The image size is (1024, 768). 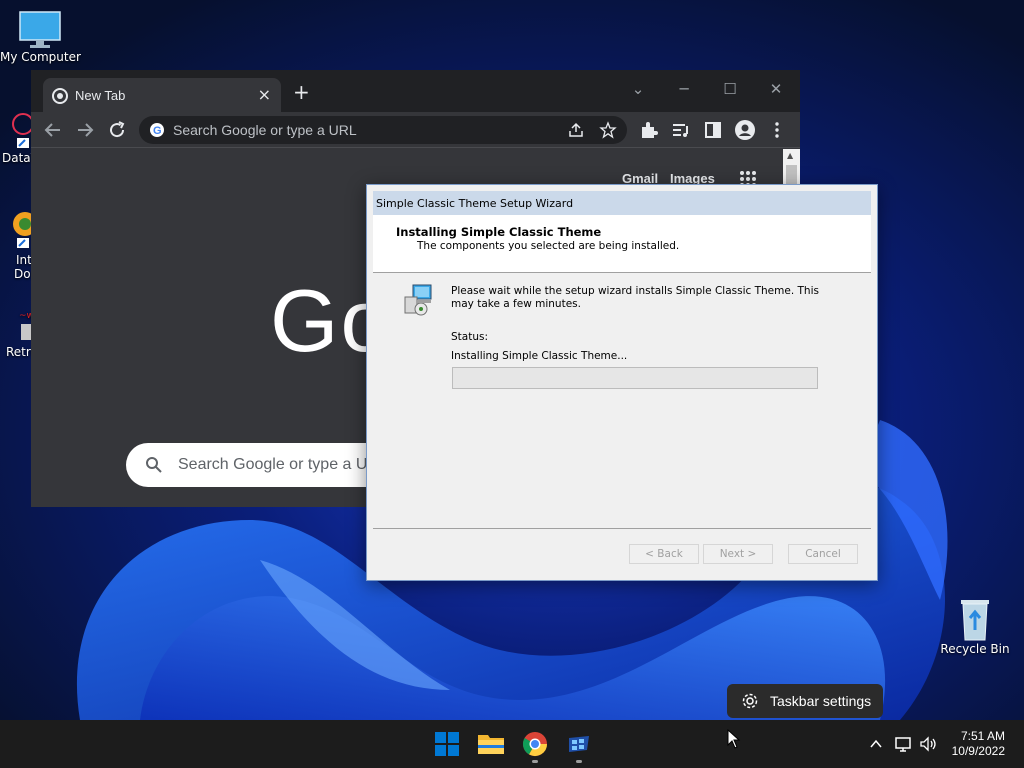 I want to click on gear-icon, so click(x=750, y=701).